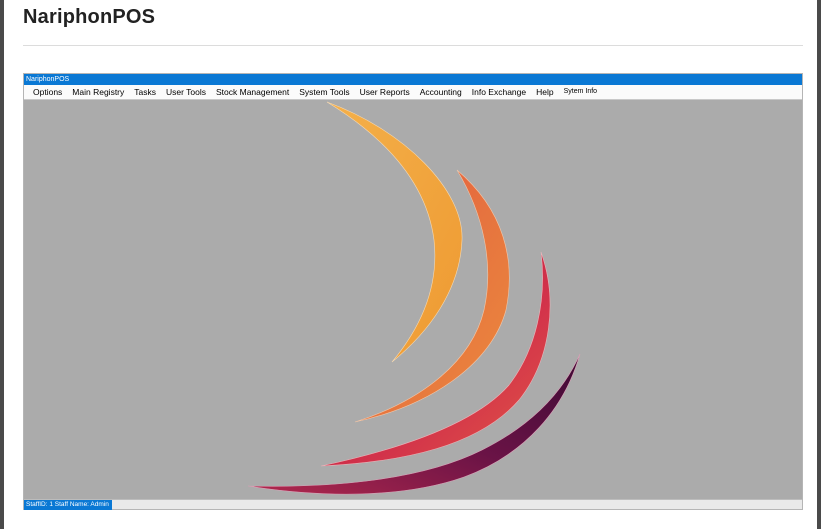  I want to click on status-staff-info: StaffID: 1 Staff Name: Admin, so click(68, 505).